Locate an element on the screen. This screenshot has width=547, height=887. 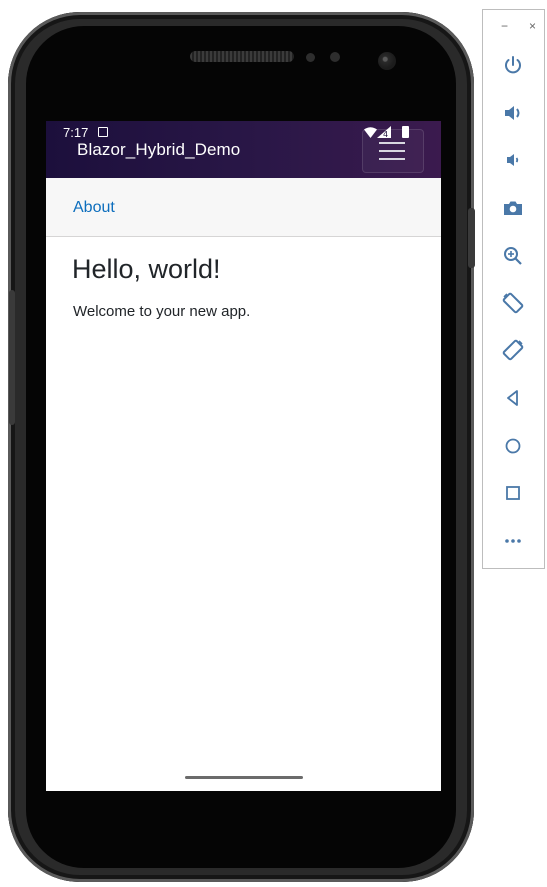
screenshot-status-icon is located at coordinates (103, 132).